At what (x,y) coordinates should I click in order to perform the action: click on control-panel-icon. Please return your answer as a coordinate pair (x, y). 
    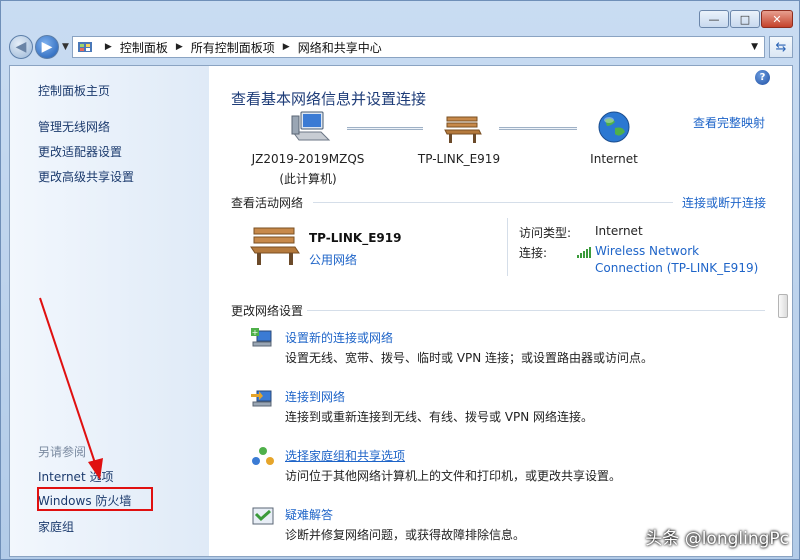
    Looking at the image, I should click on (84, 47).